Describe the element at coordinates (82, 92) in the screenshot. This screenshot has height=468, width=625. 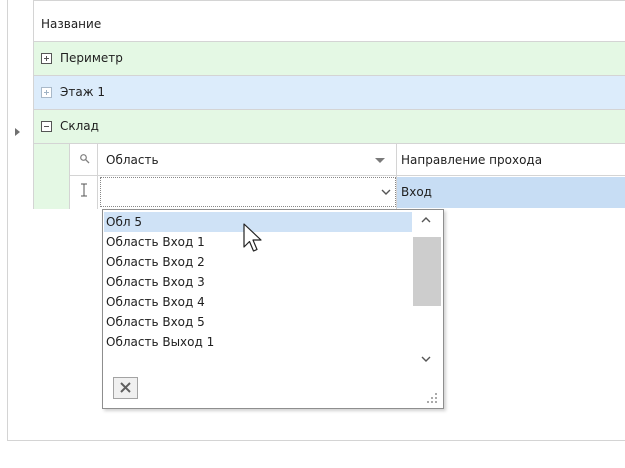
I see `row-label: Этаж 1` at that location.